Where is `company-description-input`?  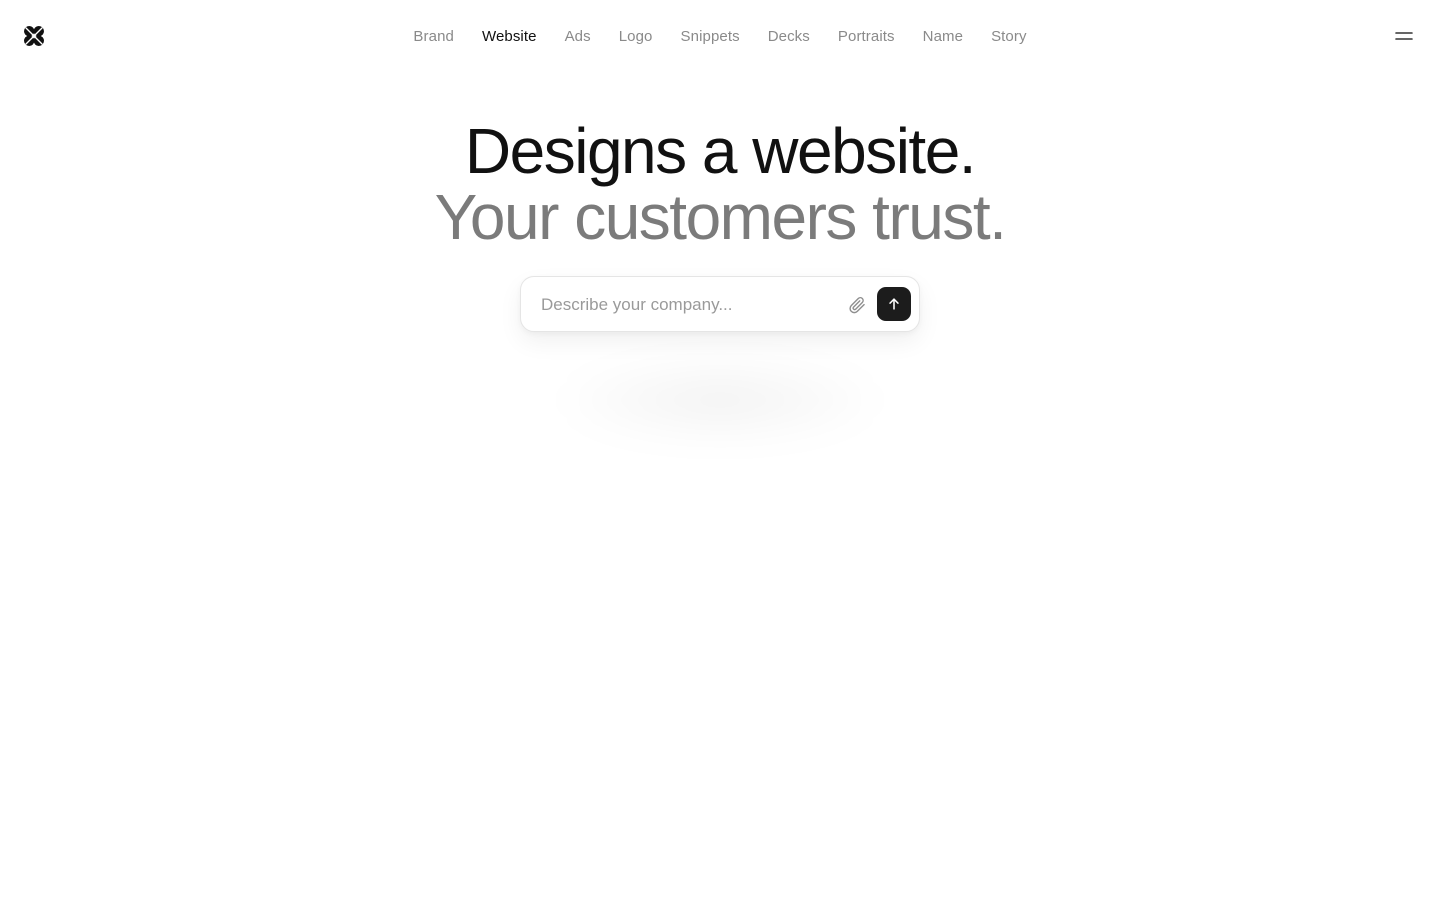 company-description-input is located at coordinates (691, 305).